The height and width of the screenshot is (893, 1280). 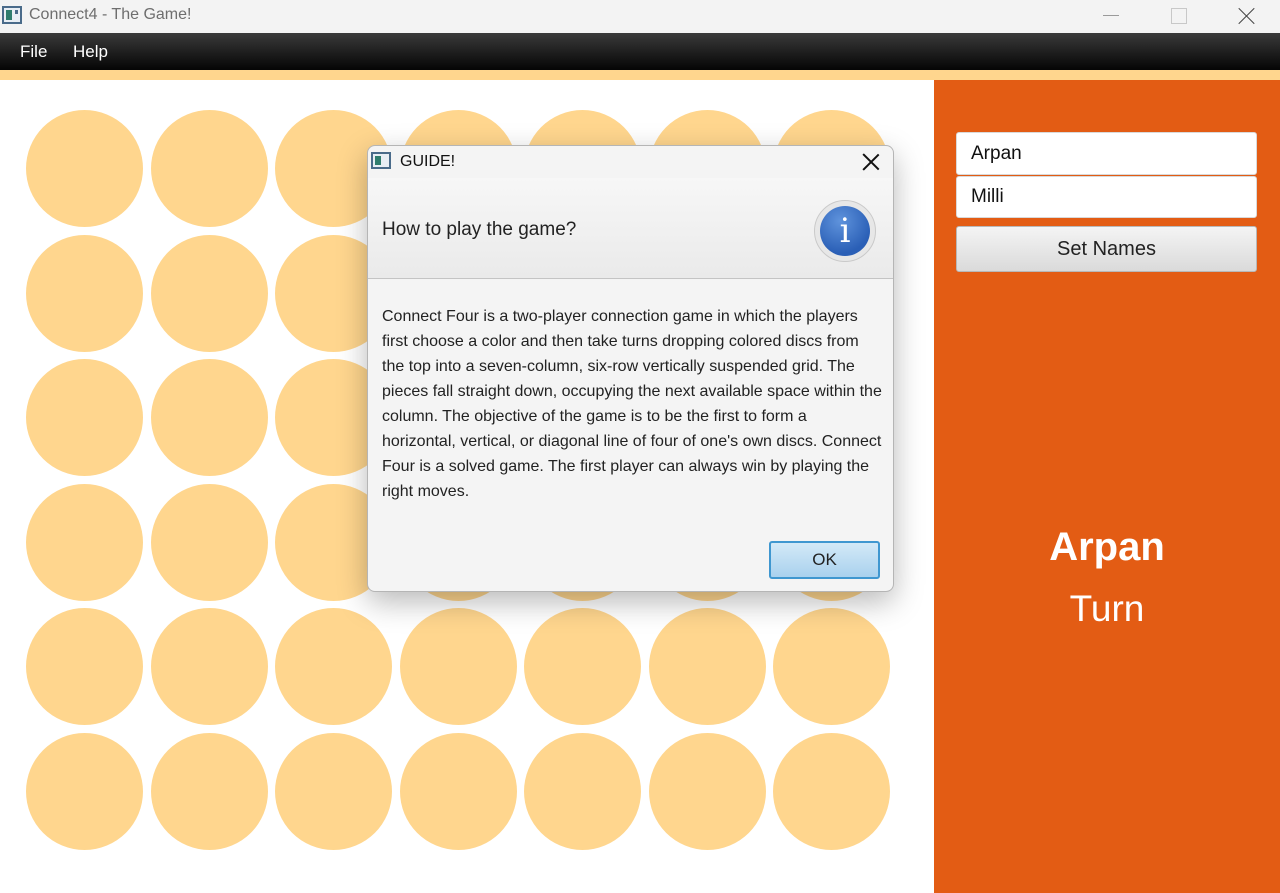 What do you see at coordinates (1106, 249) in the screenshot?
I see `set-names-button: Set Names` at bounding box center [1106, 249].